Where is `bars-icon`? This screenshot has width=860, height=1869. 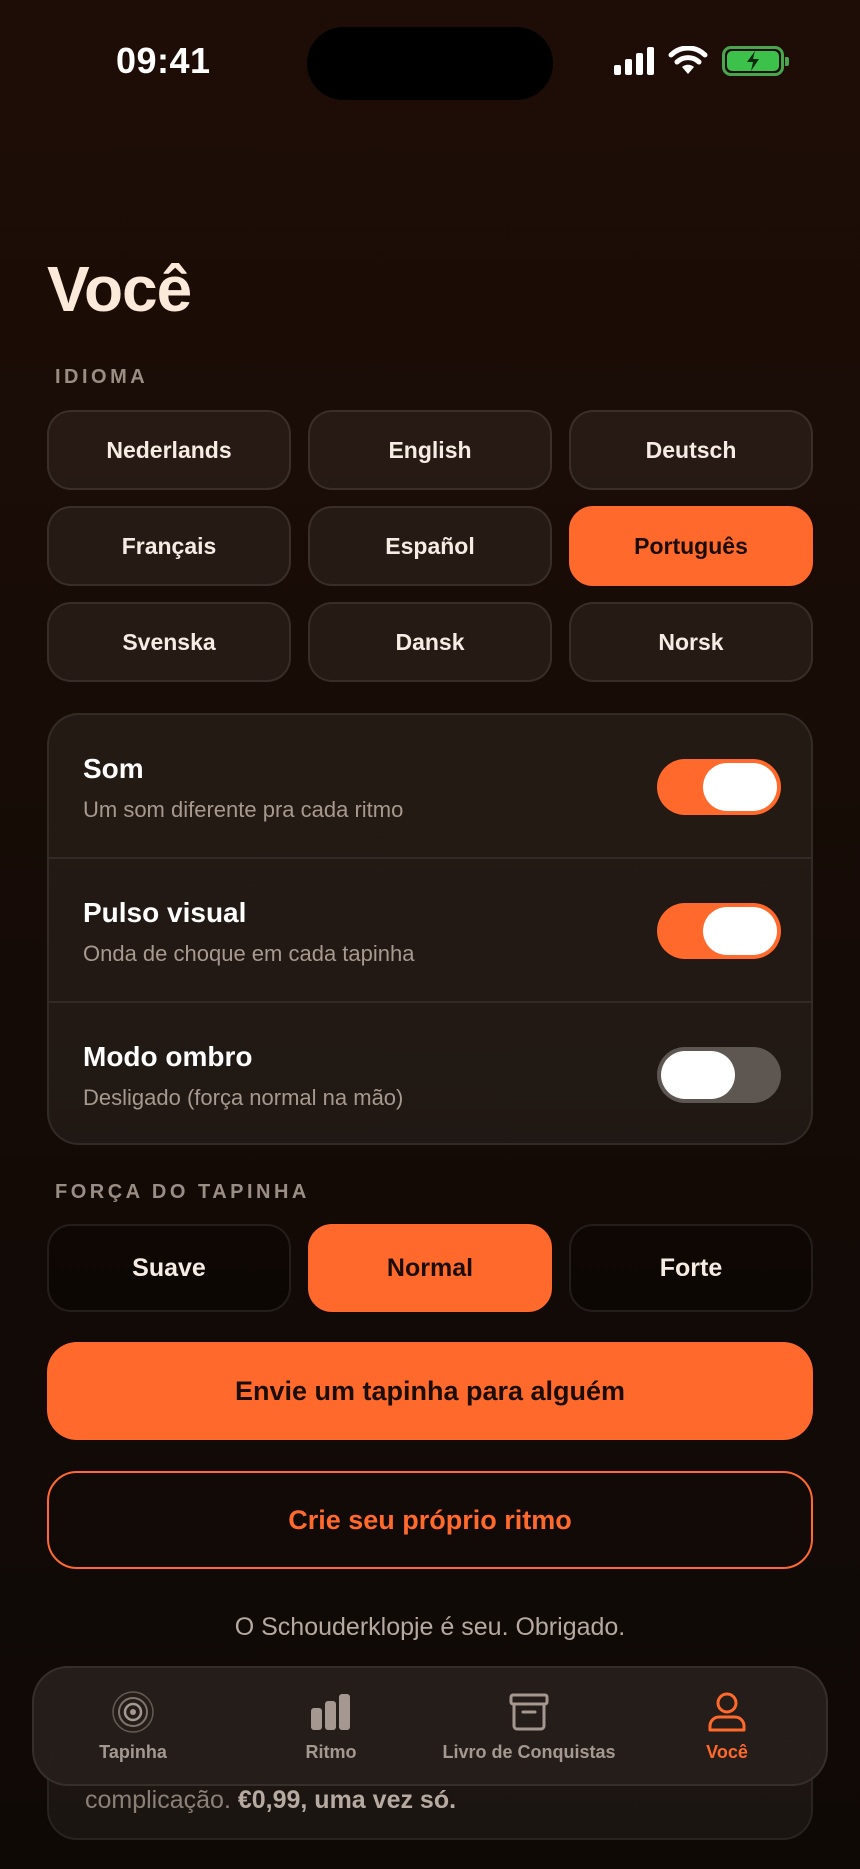 bars-icon is located at coordinates (330, 1711).